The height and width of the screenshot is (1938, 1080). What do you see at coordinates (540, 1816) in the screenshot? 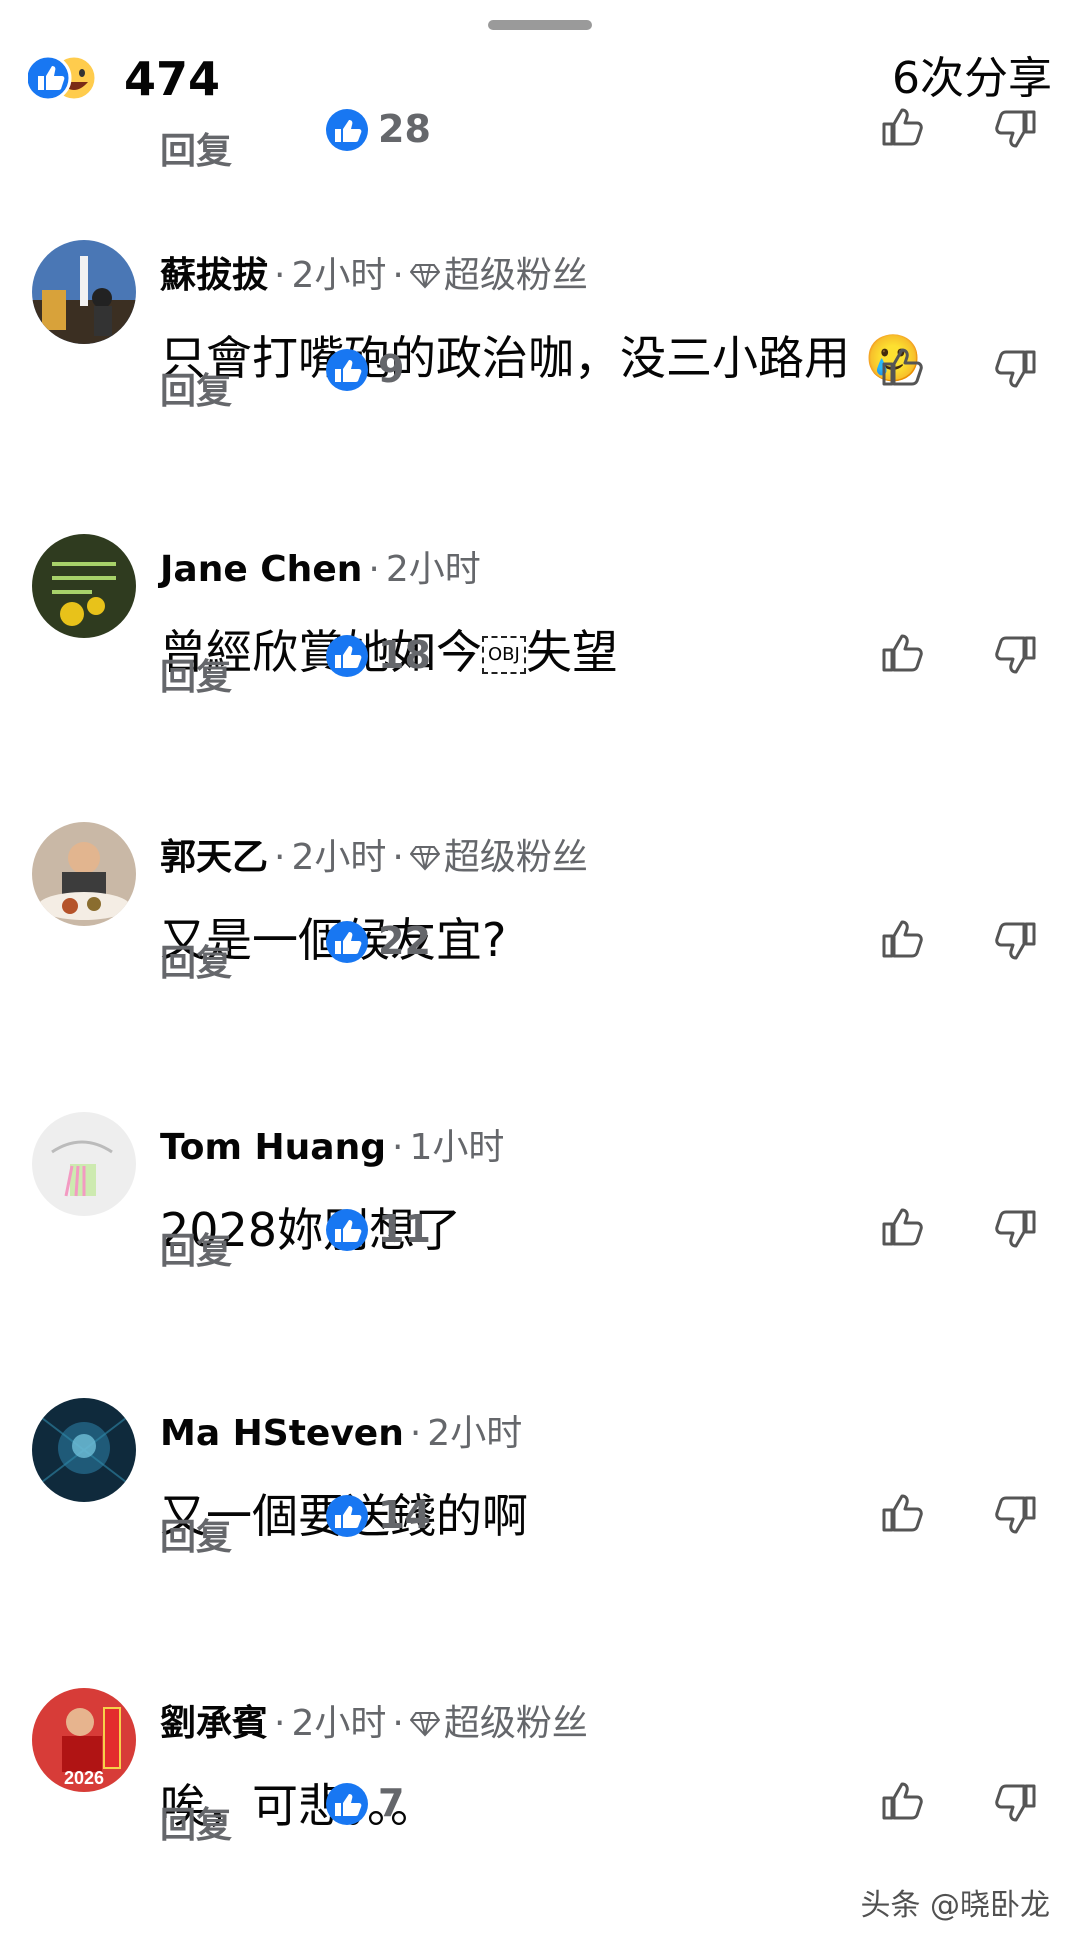
I see `reply-row: 回复 7` at bounding box center [540, 1816].